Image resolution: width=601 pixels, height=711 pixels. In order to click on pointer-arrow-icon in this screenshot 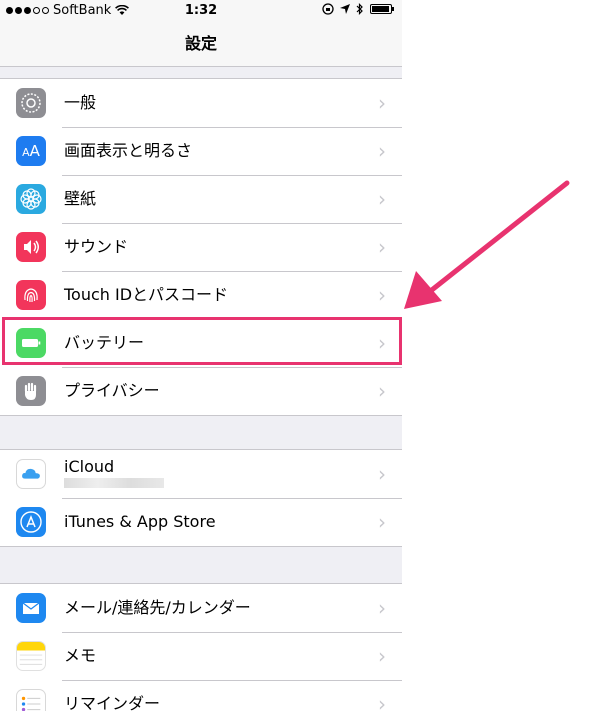, I will do `click(487, 244)`.